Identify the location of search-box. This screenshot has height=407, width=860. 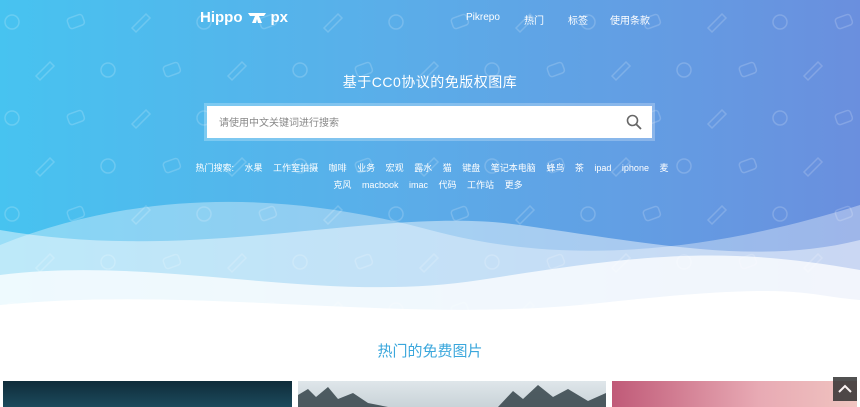
(429, 122).